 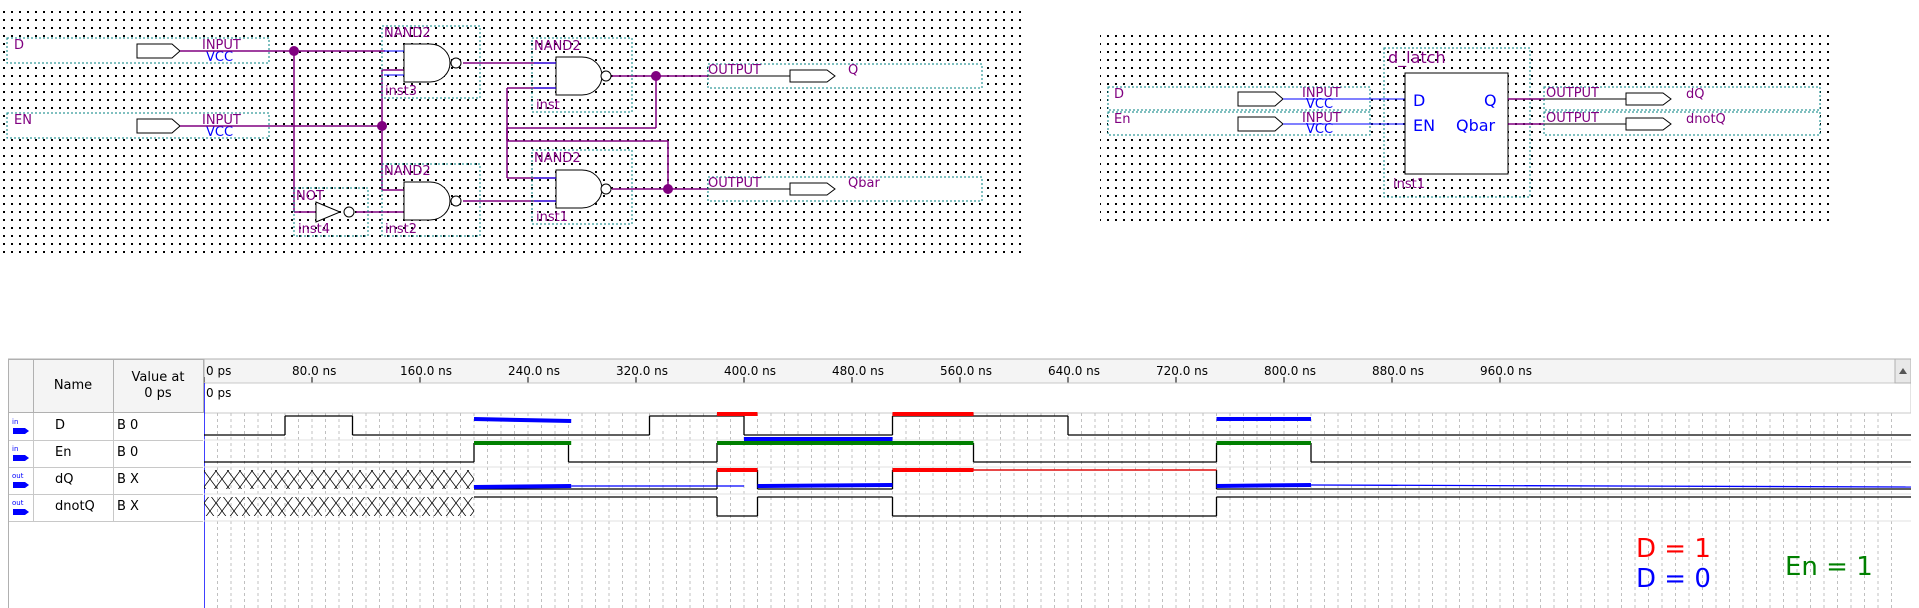 I want to click on header-value-at-line1: Value at, so click(x=158, y=377).